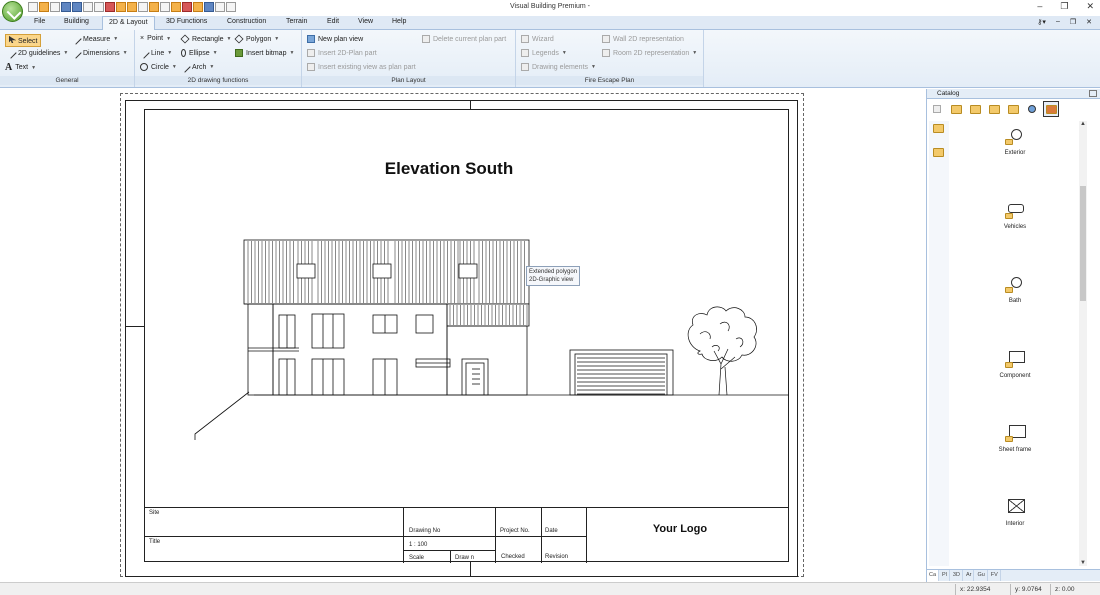 The image size is (1100, 595). I want to click on scroll-up-icon: ▲, so click(1083, 124).